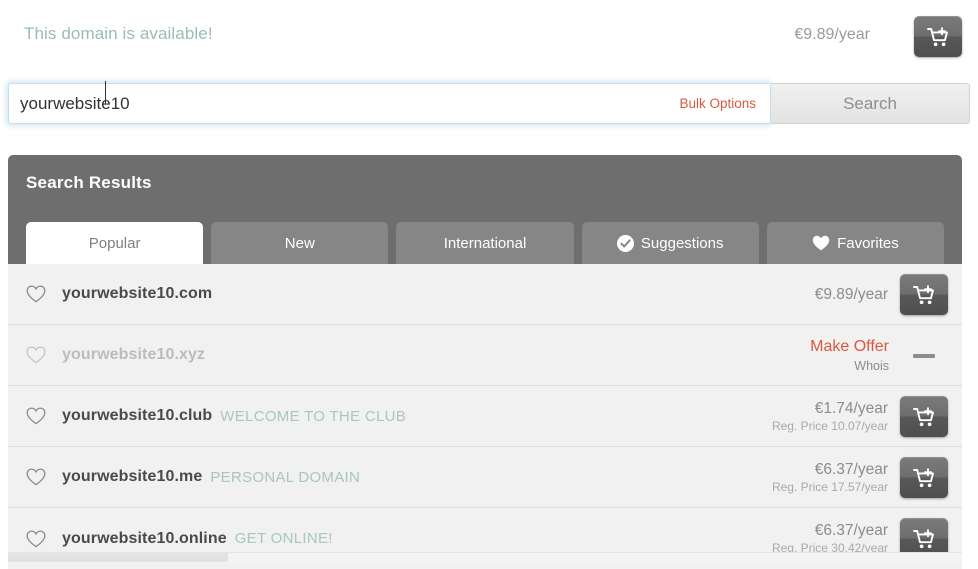  I want to click on tab-favorites: Favorites, so click(855, 243).